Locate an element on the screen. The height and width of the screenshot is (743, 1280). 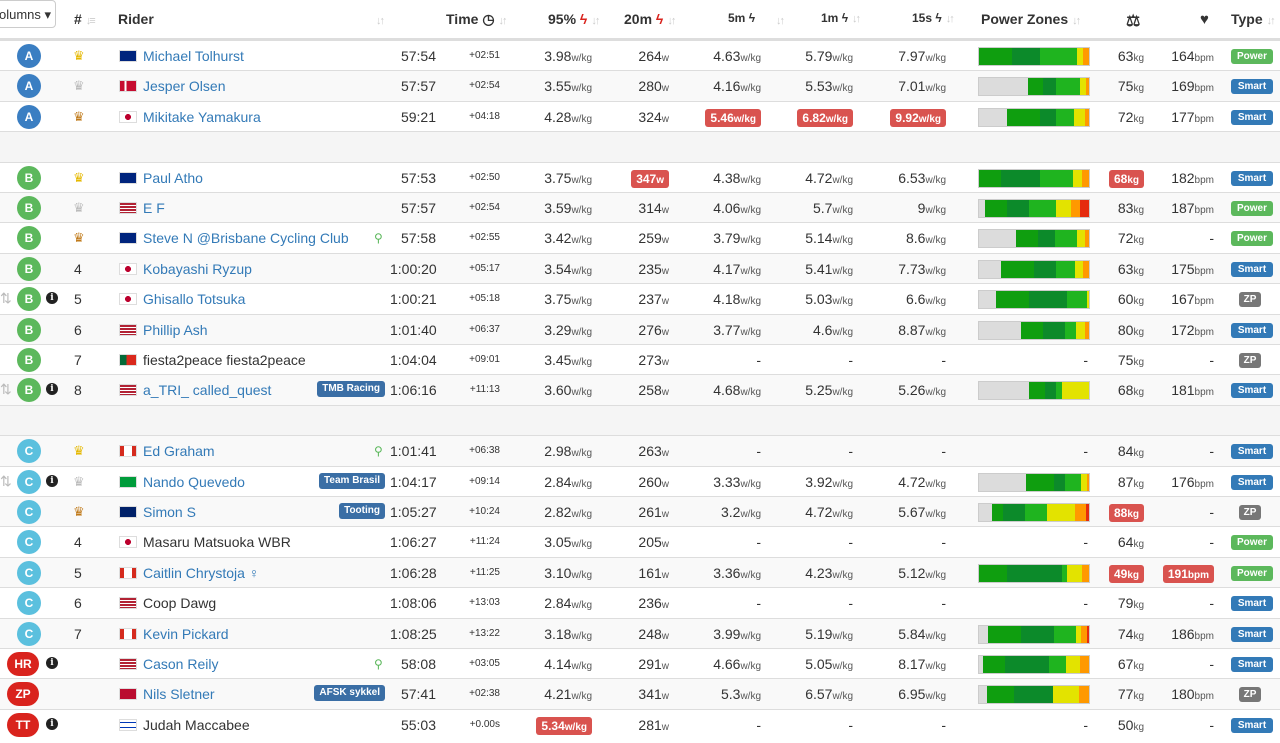
rider-name: Kevin Pickard is located at coordinates (186, 634).